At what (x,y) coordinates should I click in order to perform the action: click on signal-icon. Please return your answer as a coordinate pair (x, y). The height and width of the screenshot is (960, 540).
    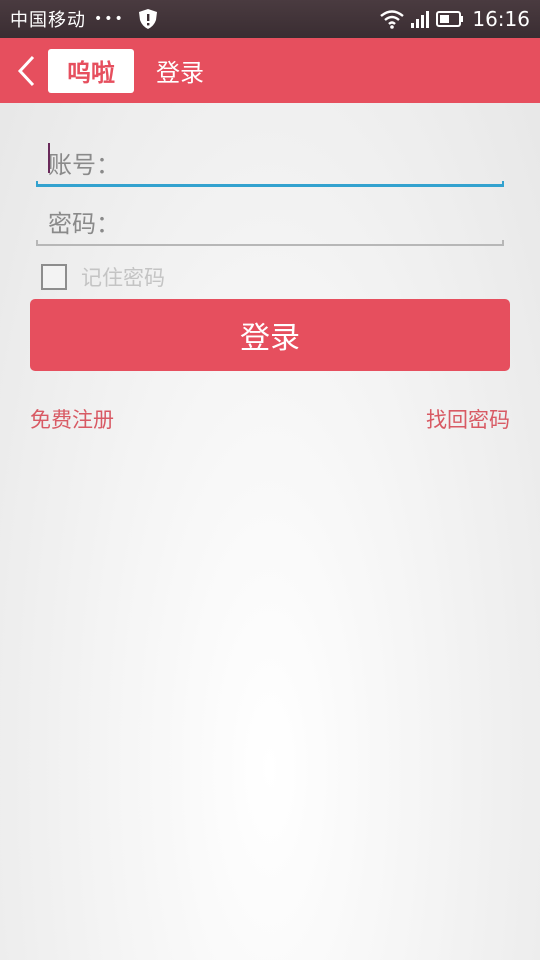
    Looking at the image, I should click on (420, 19).